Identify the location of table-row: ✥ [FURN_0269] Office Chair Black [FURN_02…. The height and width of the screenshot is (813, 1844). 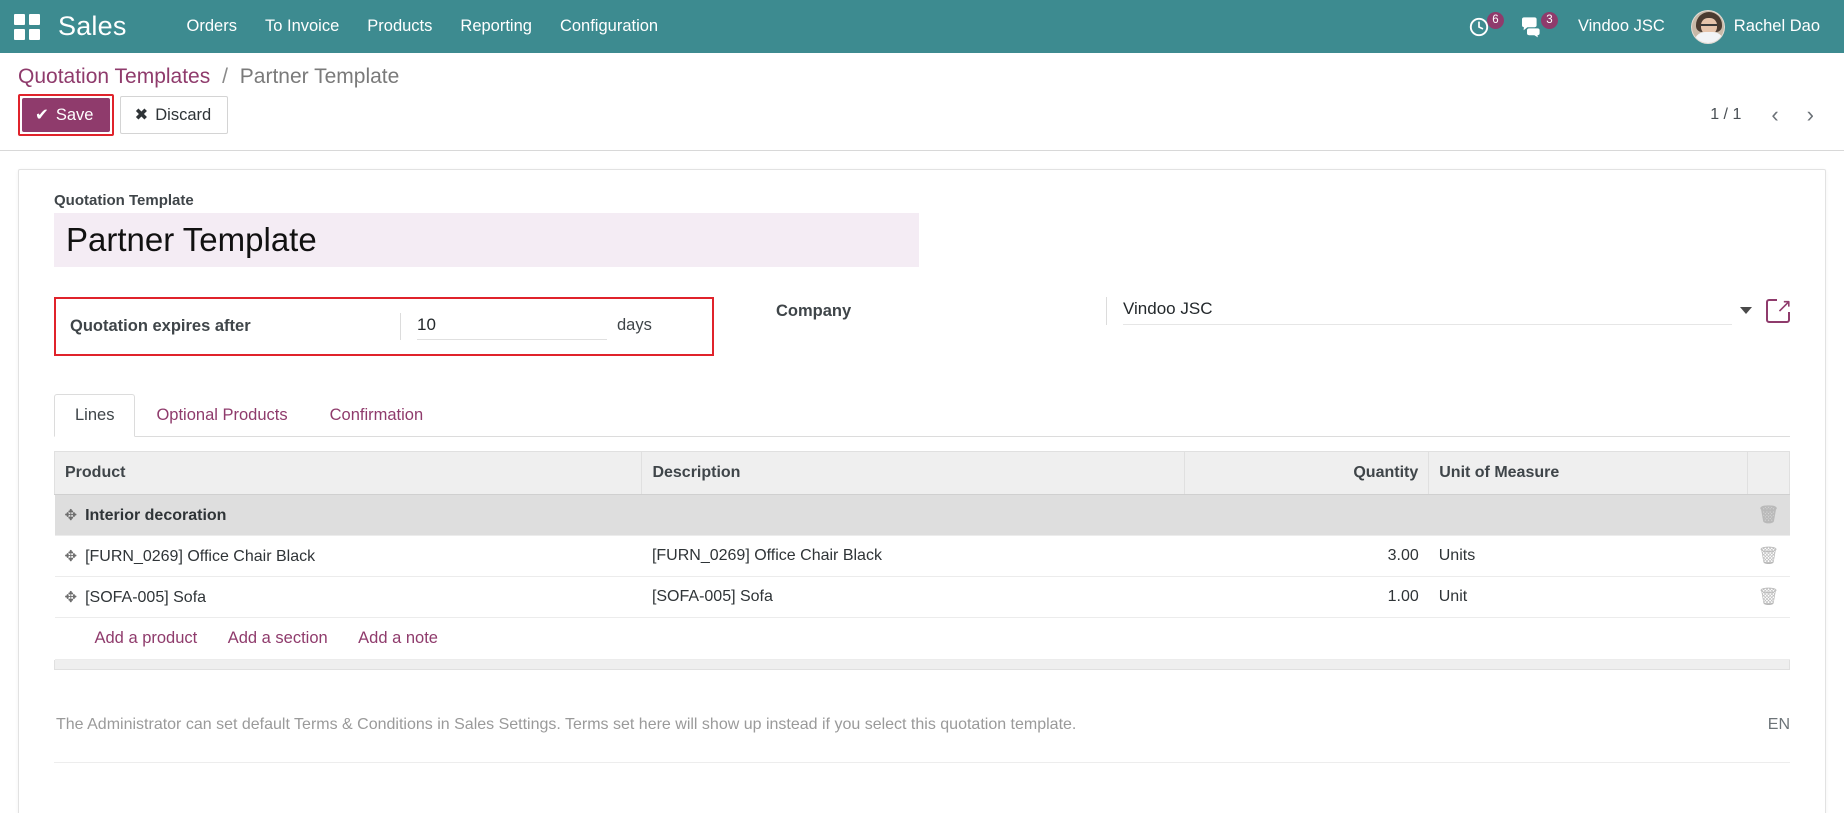
(922, 556).